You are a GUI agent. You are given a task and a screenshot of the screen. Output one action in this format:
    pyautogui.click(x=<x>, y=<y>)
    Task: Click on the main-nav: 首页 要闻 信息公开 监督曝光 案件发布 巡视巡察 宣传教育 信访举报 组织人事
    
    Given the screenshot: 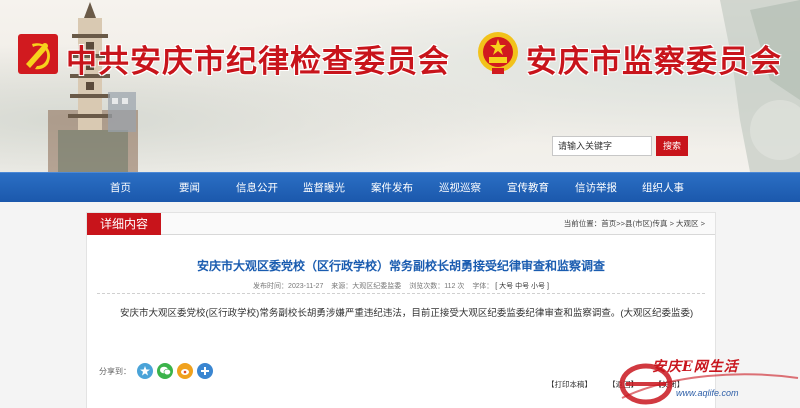 What is the action you would take?
    pyautogui.click(x=400, y=187)
    